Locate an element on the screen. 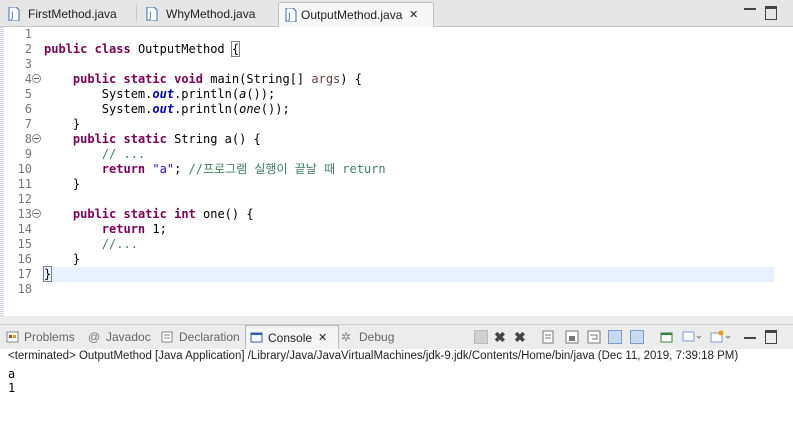  code-token: OutputMethod is located at coordinates (181, 49).